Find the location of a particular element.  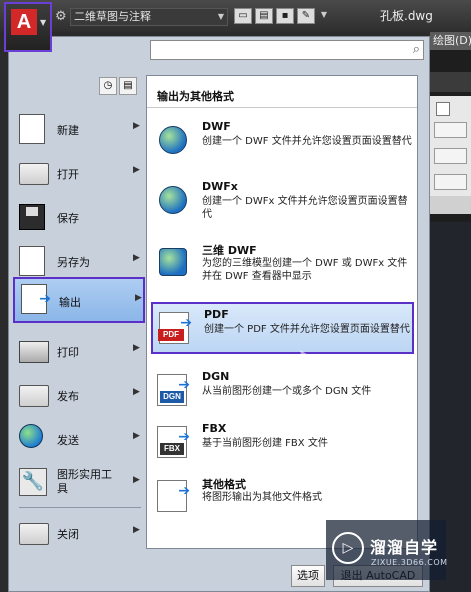

search-input: ⌕ is located at coordinates (287, 50).